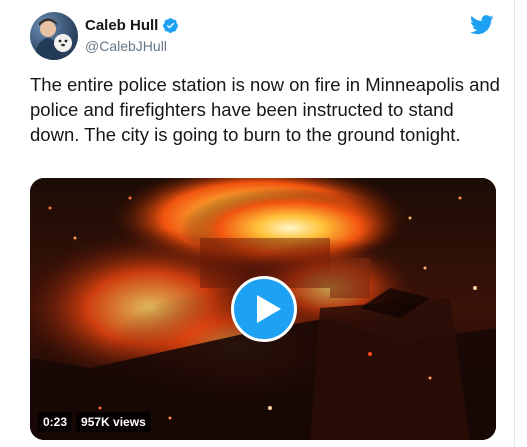  What do you see at coordinates (171, 25) in the screenshot?
I see `verified-badge-icon` at bounding box center [171, 25].